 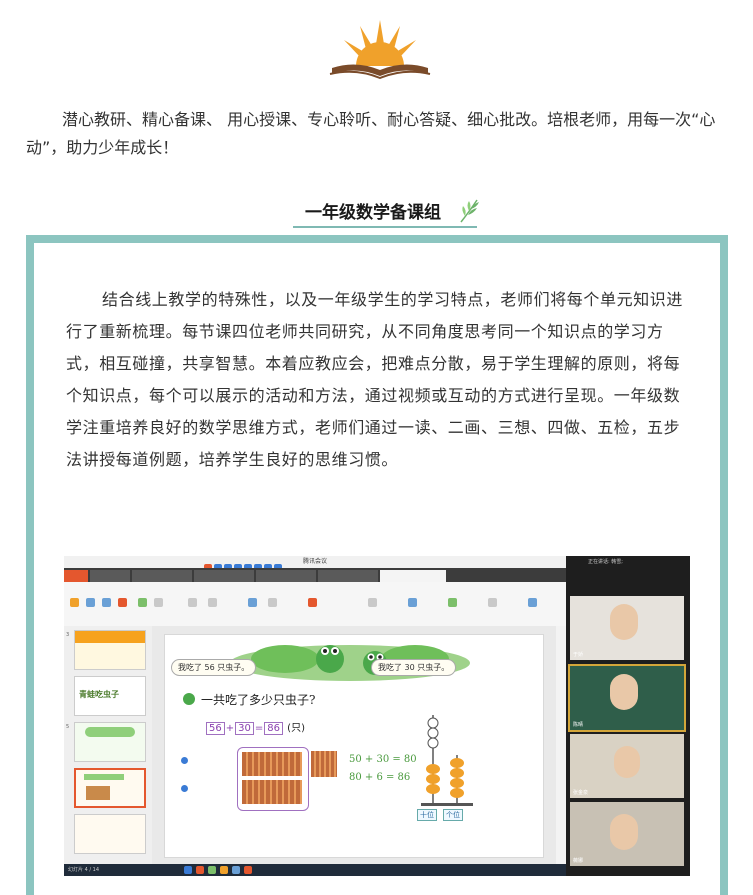 I want to click on video-tile-1: 于娇, so click(x=627, y=628).